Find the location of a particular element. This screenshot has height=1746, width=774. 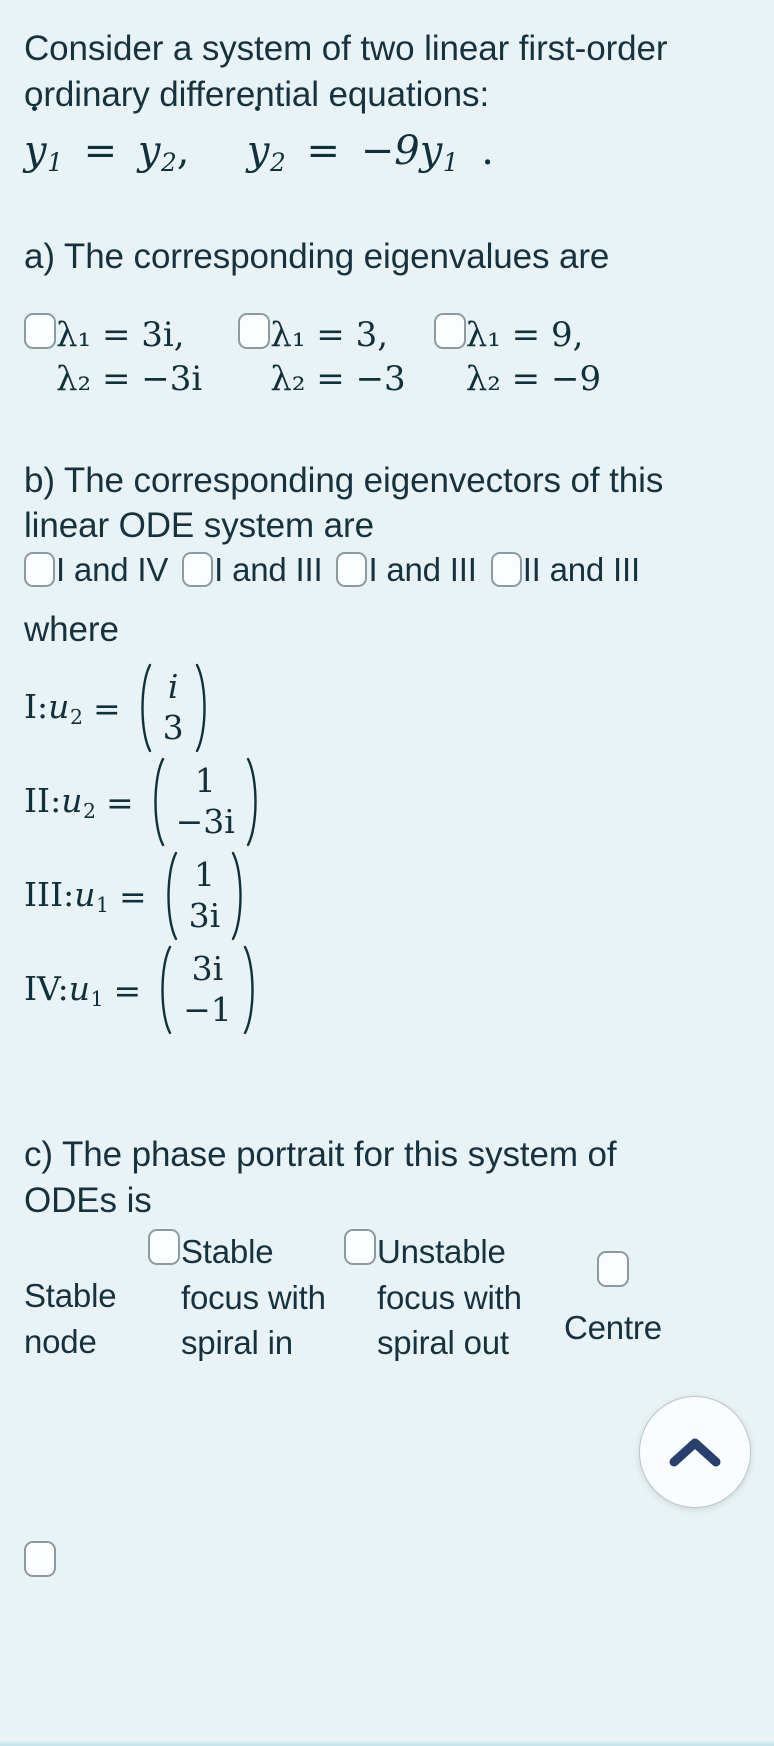

vector-III-name: III is located at coordinates (44, 895).